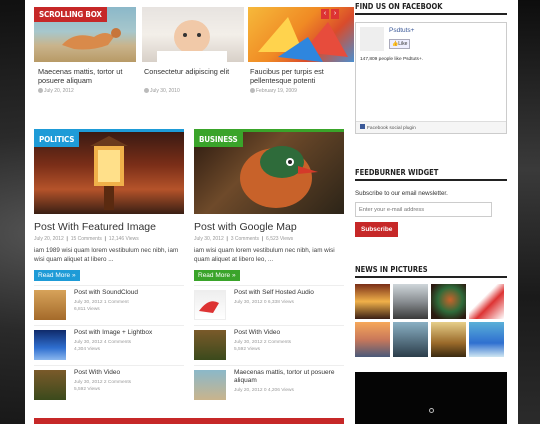 This screenshot has width=540, height=424. Describe the element at coordinates (273, 91) in the screenshot. I see `scroll-date-3: February 19, 2009` at that location.